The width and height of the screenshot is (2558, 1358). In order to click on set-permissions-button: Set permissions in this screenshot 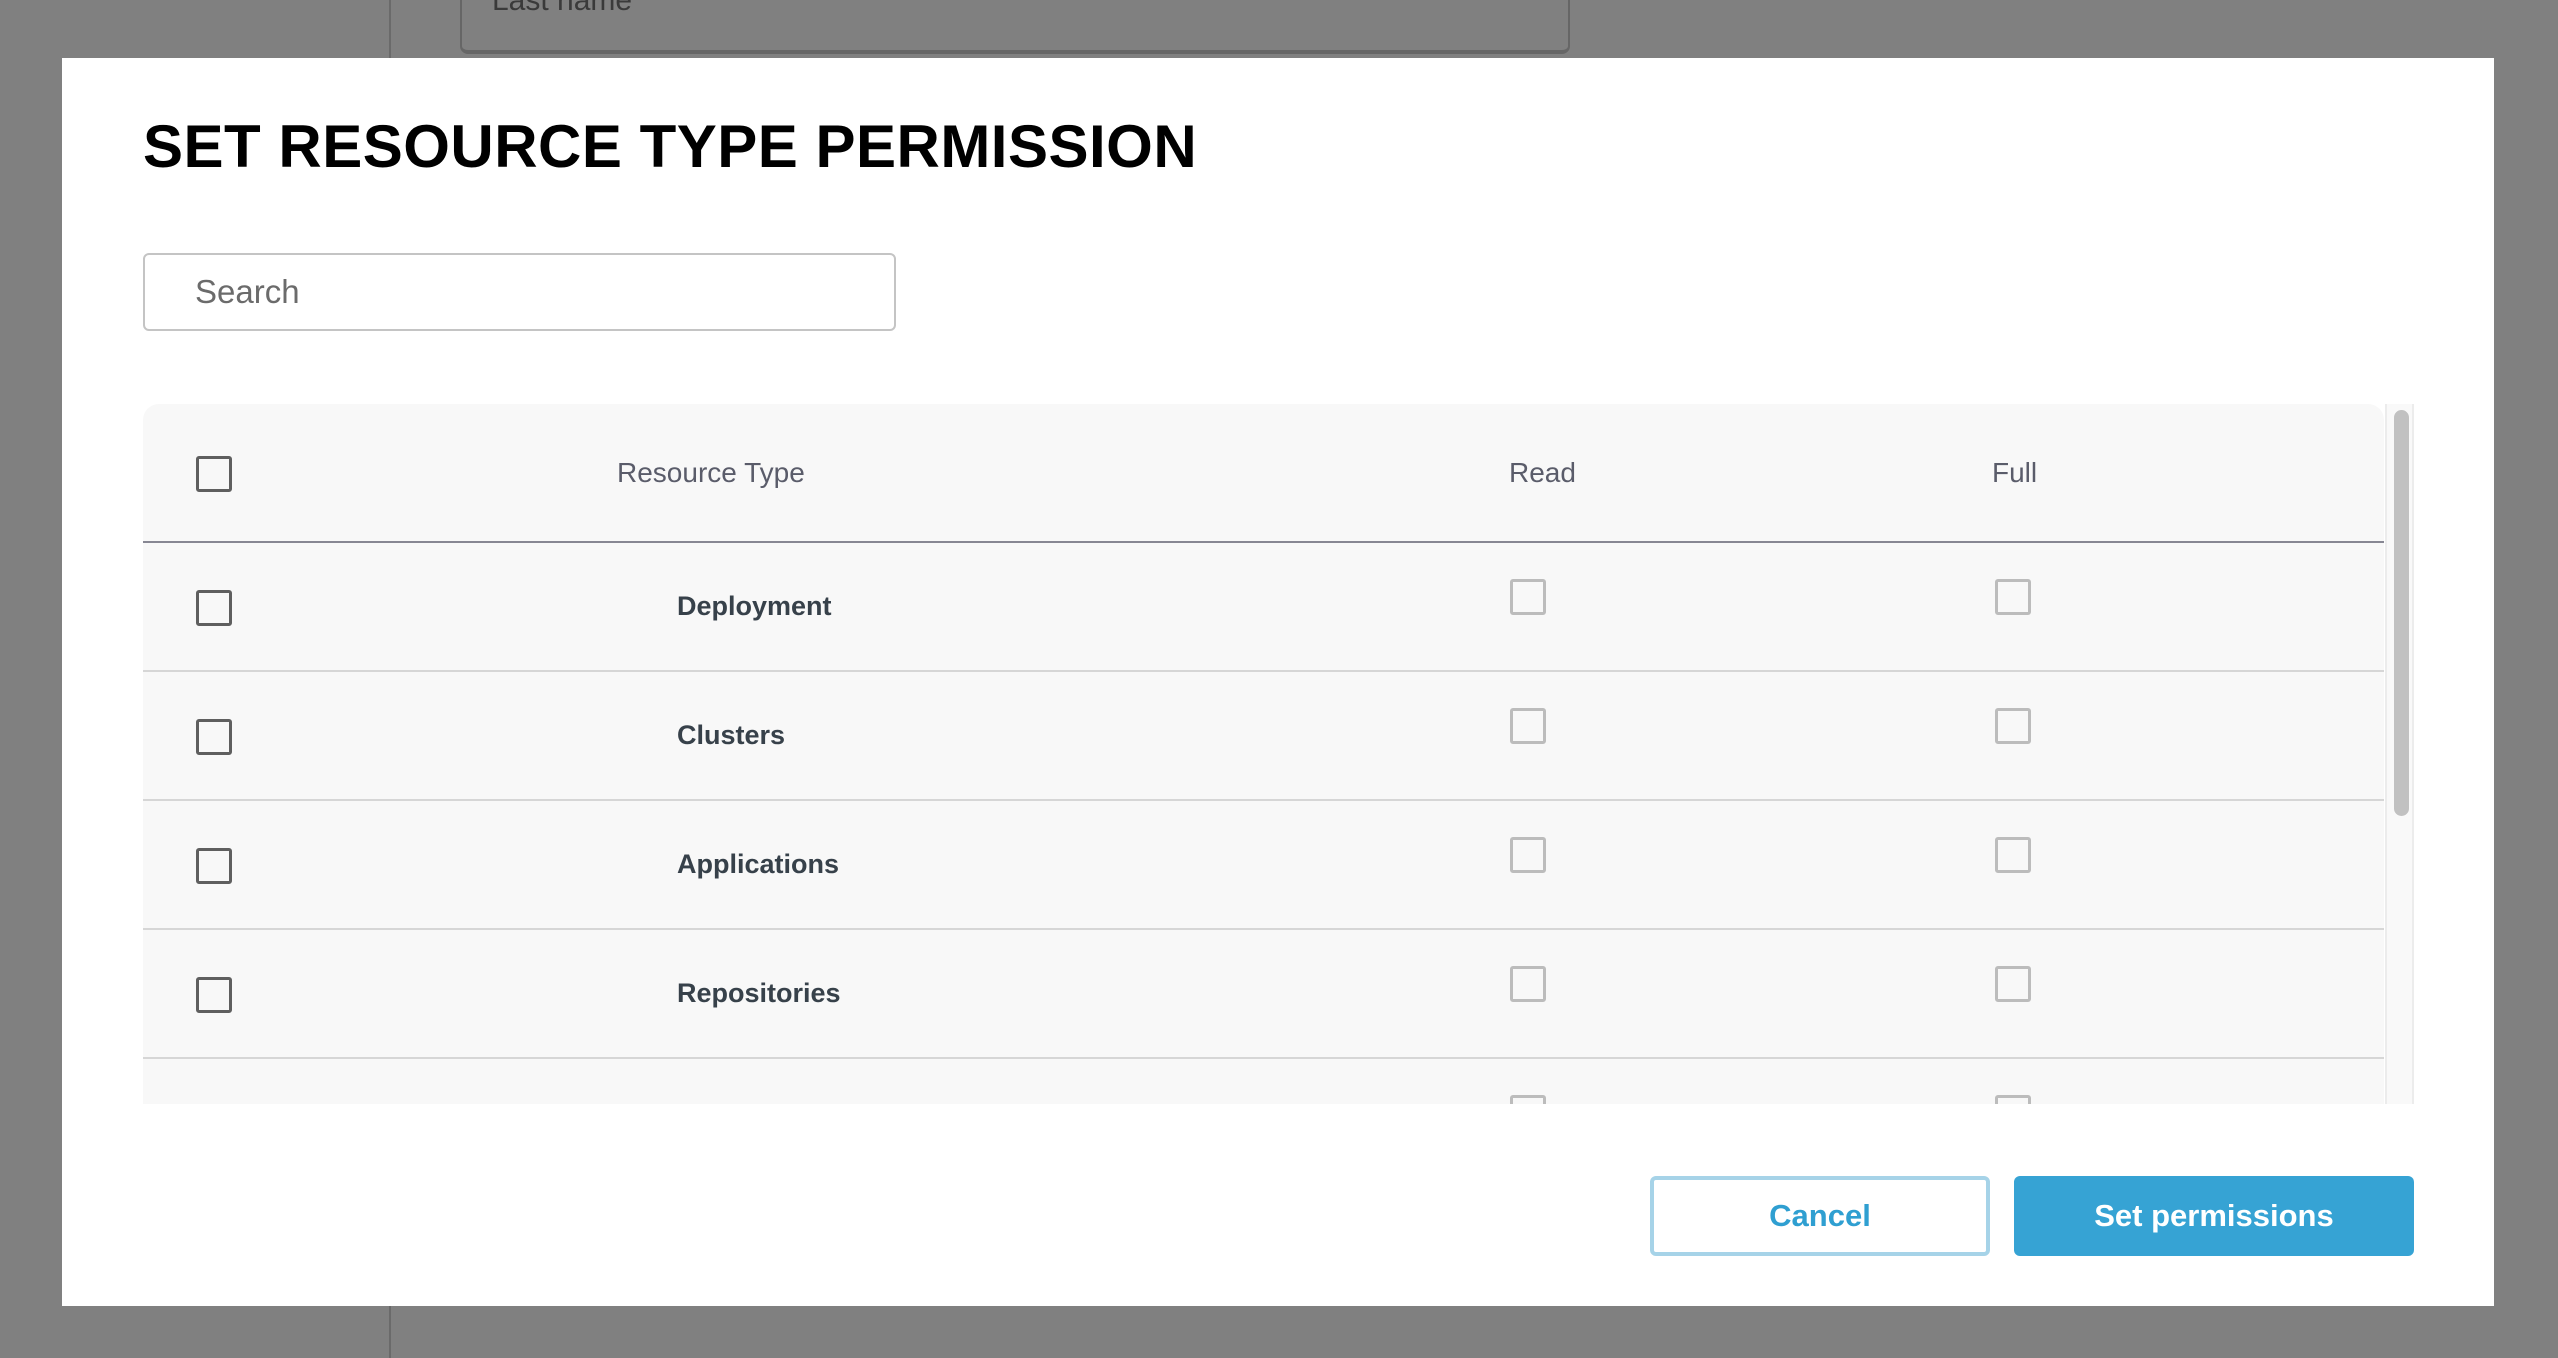, I will do `click(2214, 1216)`.